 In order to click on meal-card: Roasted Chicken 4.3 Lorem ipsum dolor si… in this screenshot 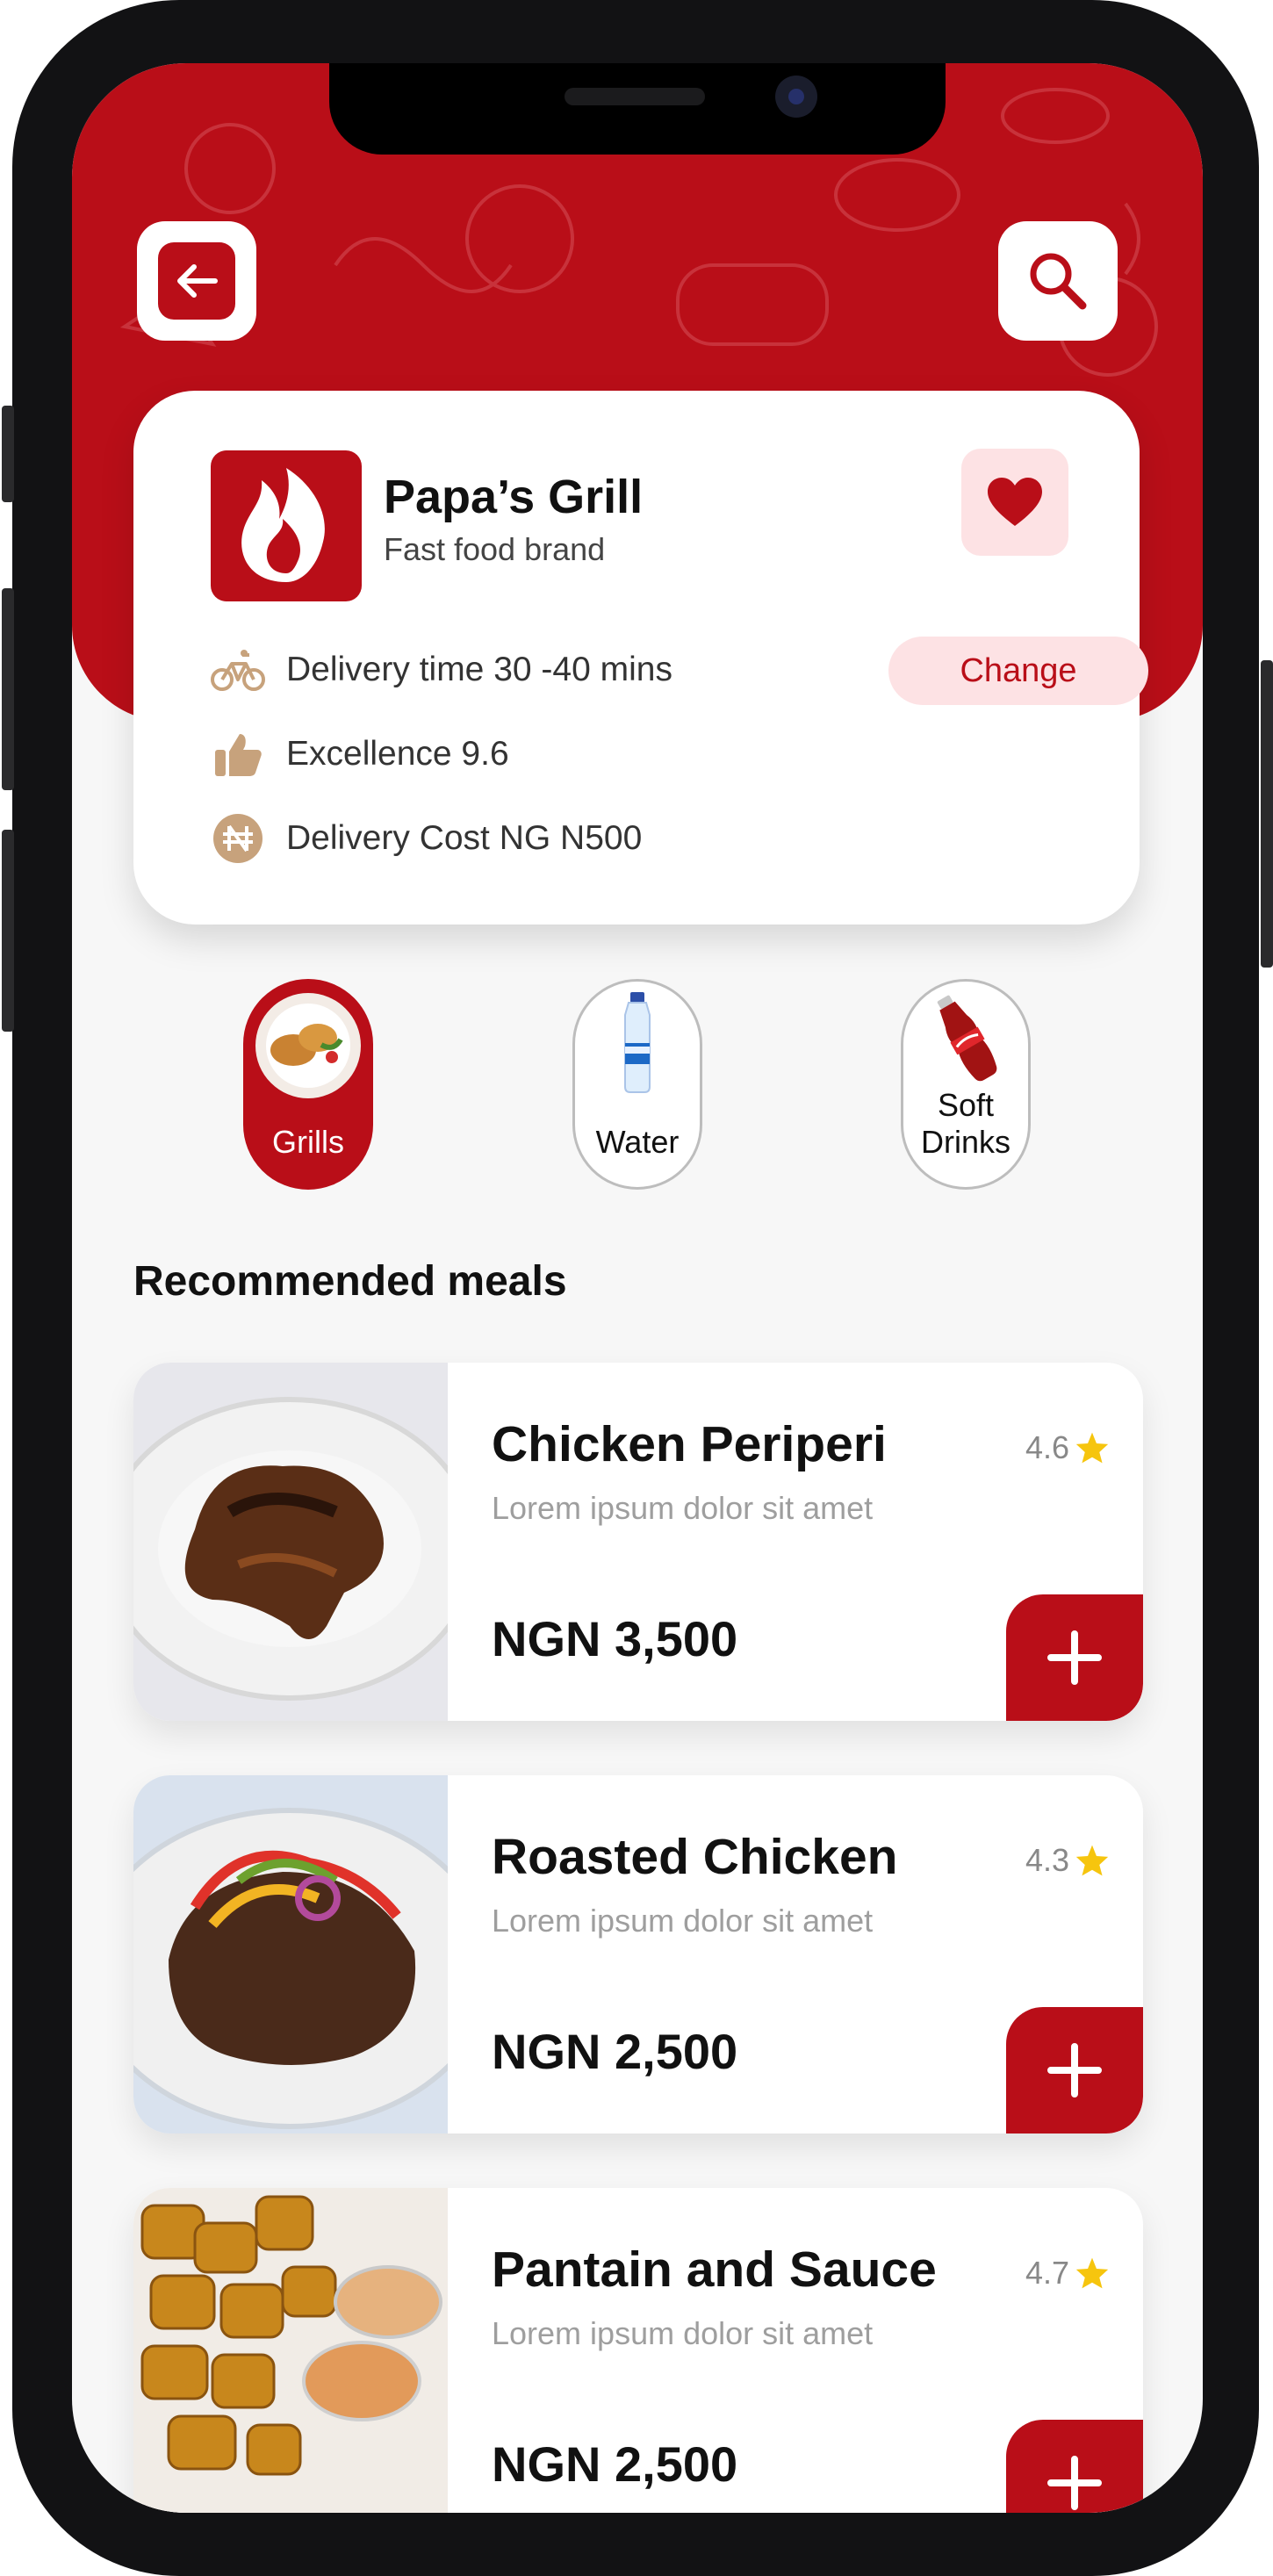, I will do `click(638, 1954)`.